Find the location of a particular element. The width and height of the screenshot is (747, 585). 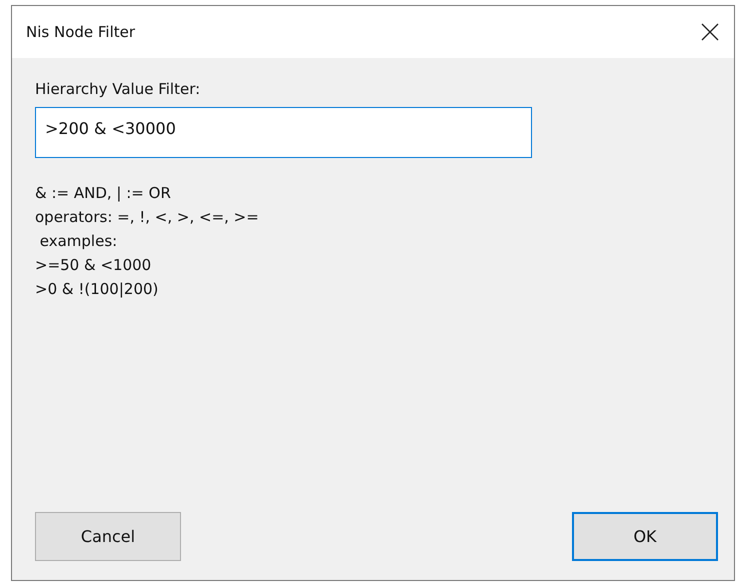

window-title: Nis Node Filter is located at coordinates (81, 32).